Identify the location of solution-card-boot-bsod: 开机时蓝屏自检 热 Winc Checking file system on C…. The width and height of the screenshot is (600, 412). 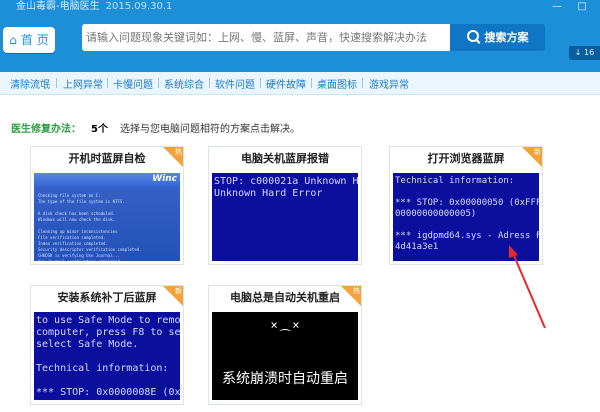
(107, 205).